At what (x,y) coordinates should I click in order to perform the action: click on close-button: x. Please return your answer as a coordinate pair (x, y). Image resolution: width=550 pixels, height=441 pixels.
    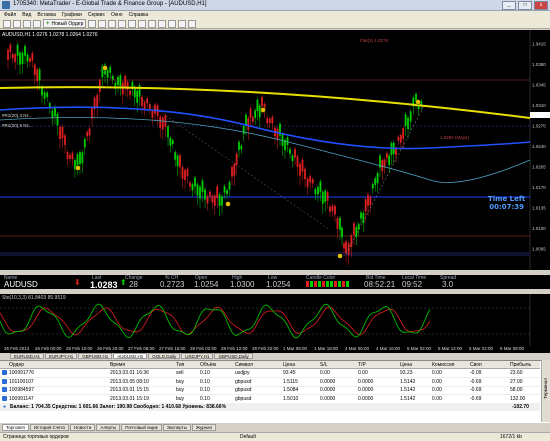
    Looking at the image, I should click on (541, 5).